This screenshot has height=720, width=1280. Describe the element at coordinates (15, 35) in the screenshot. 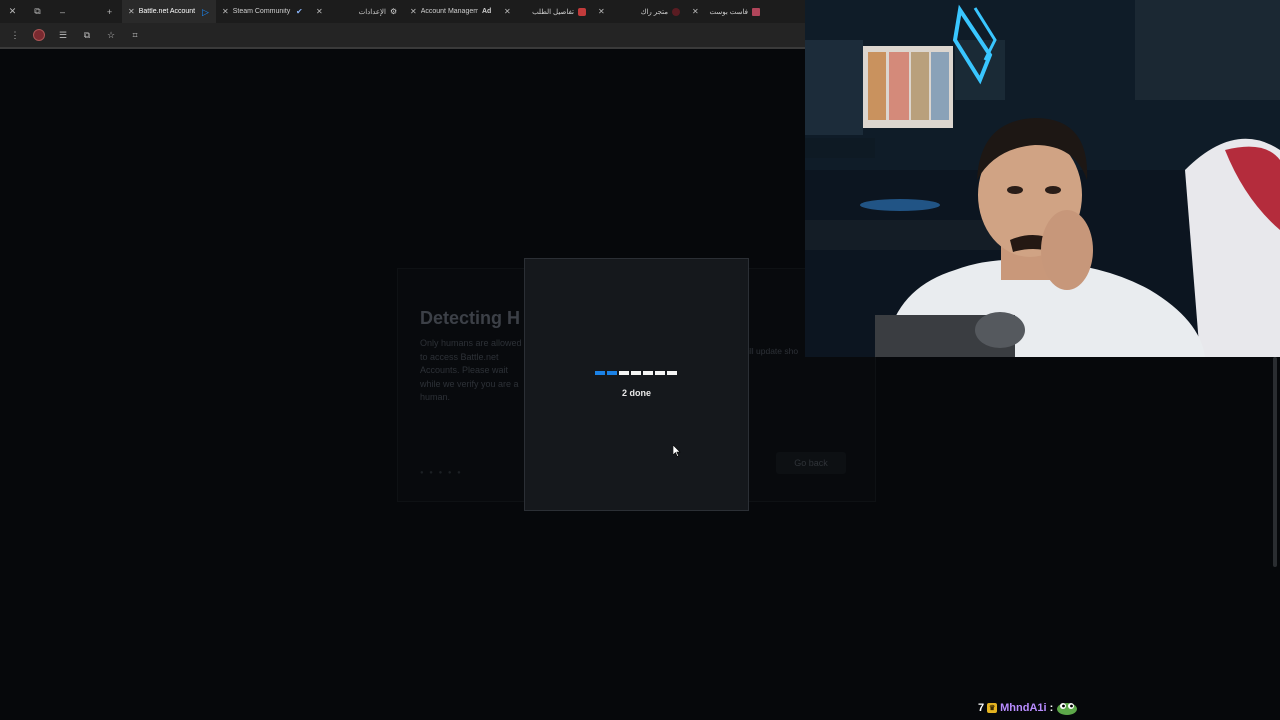

I see `menu-icon: ⋮` at that location.